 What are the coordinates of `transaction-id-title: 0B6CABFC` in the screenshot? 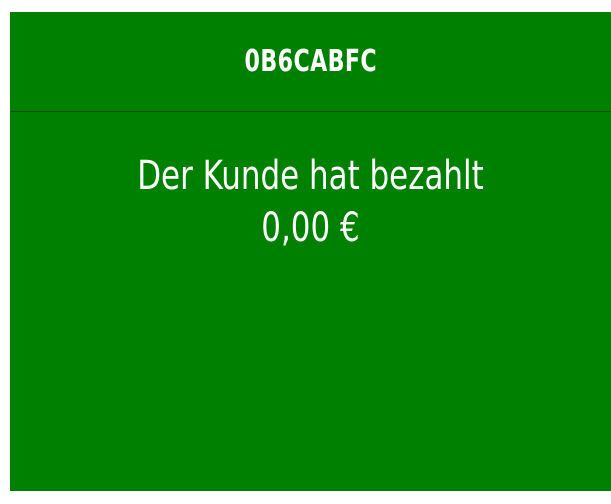 It's located at (310, 61).